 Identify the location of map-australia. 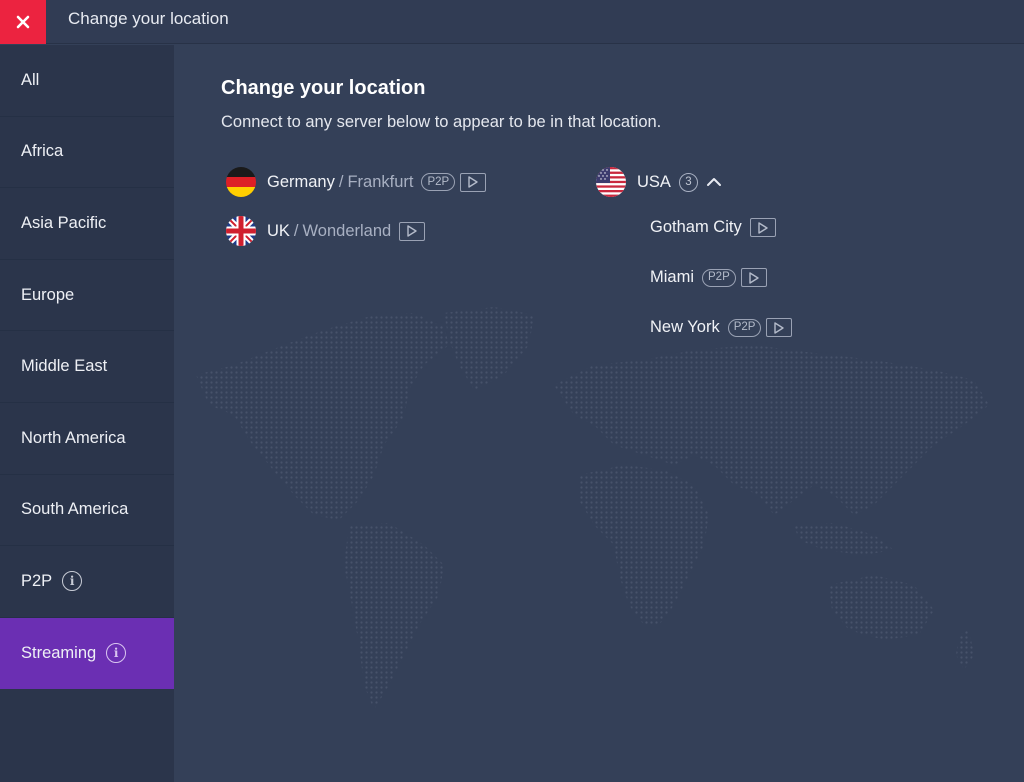
(881, 607).